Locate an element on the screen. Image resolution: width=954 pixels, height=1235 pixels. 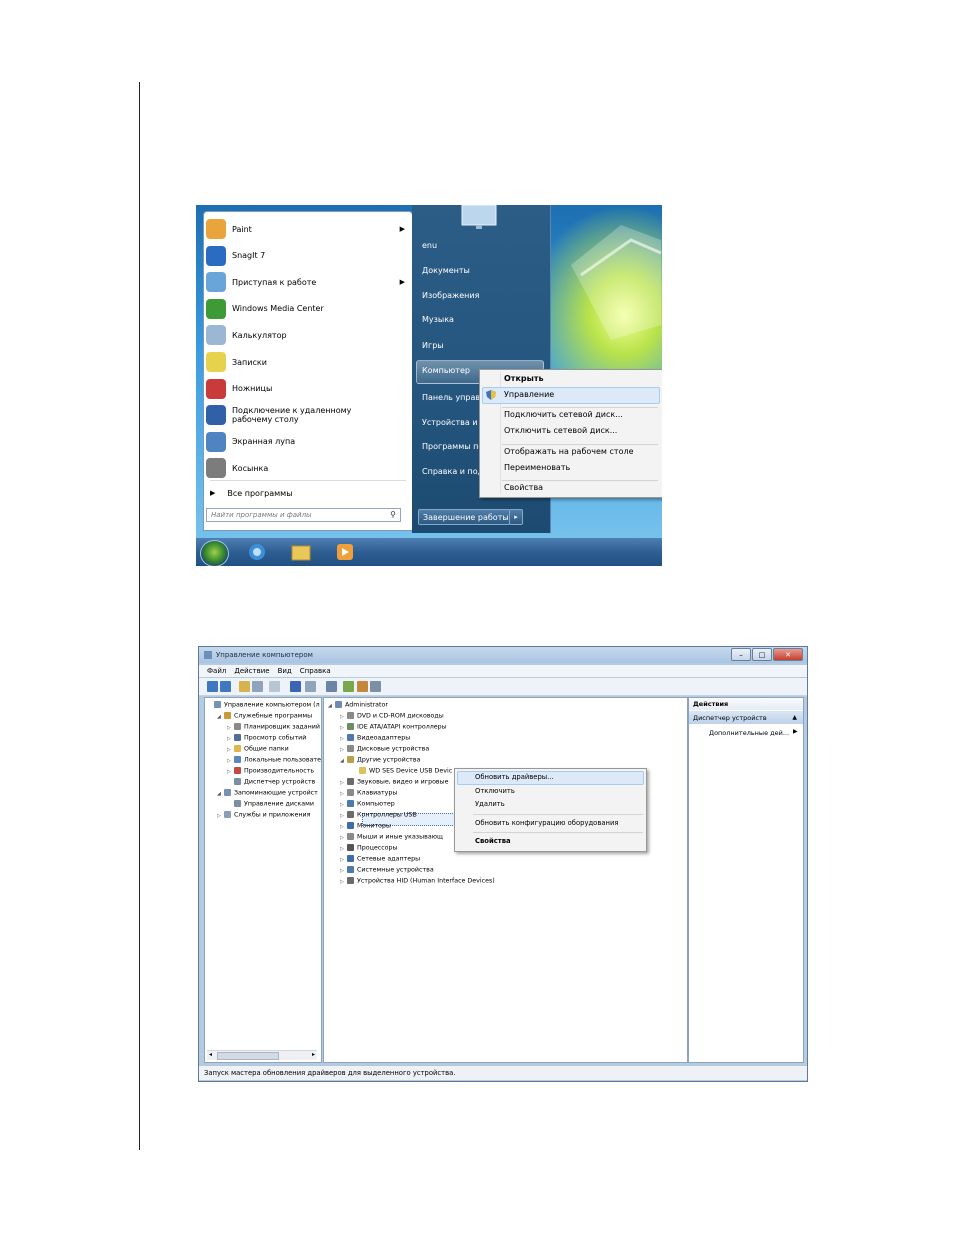
update-driver-icon is located at coordinates (362, 686).